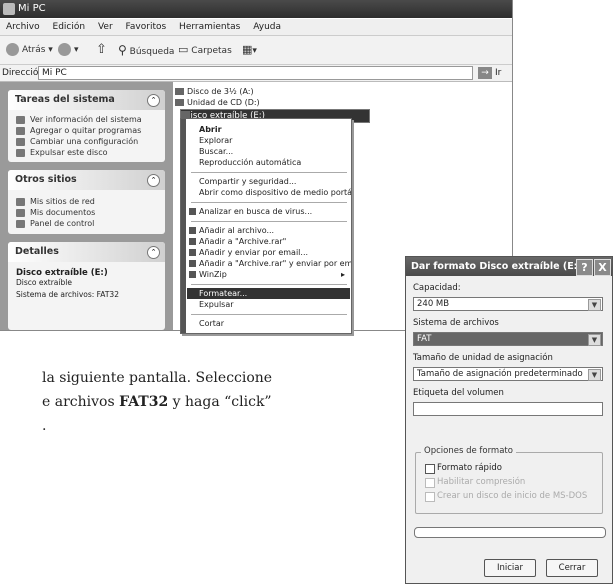 The width and height of the screenshot is (613, 584). I want to click on help-icon: ?, so click(584, 267).